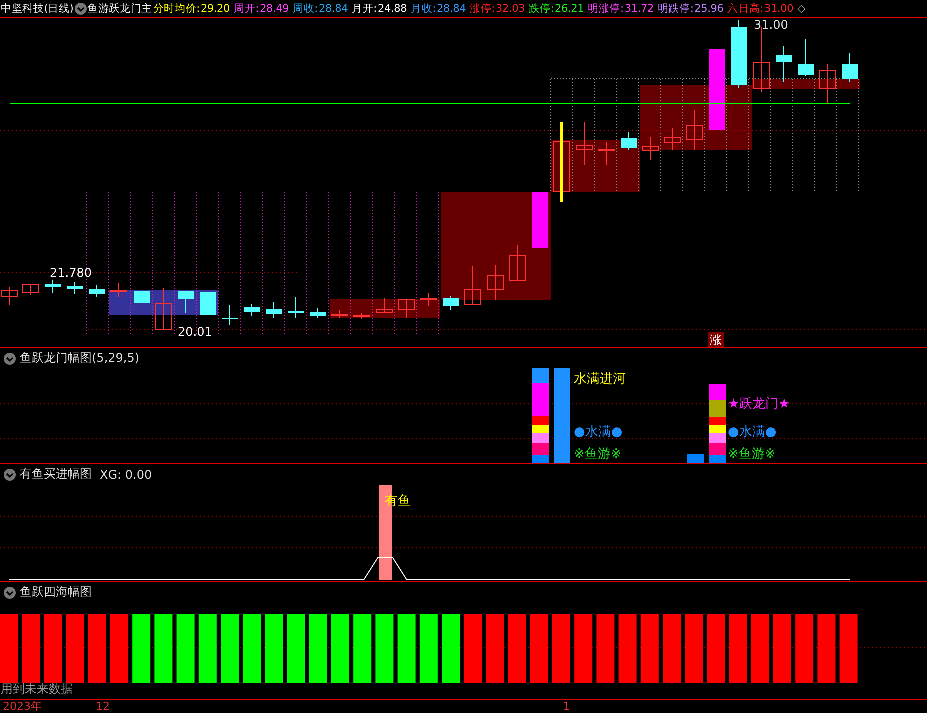  Describe the element at coordinates (483, 9) in the screenshot. I see `stat-label: 涨停:` at that location.